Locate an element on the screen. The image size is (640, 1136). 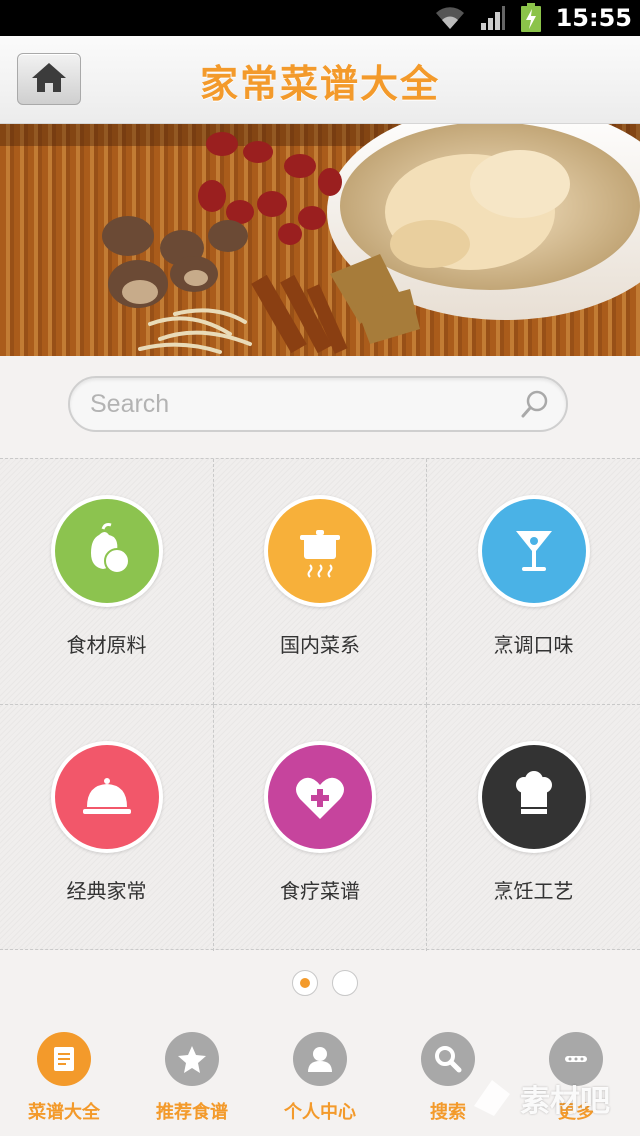
category-domestic-cuisine: 国内菜系 is located at coordinates (320, 582).